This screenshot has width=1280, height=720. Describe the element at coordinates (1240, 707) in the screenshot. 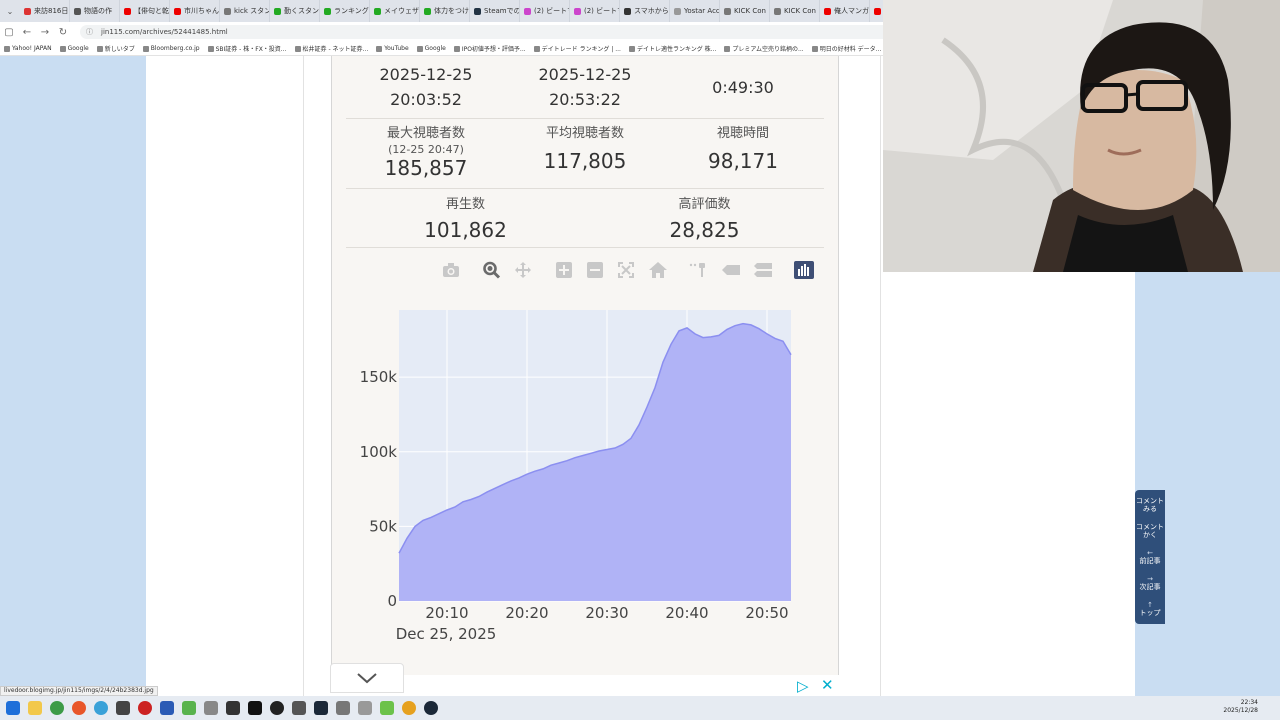

I see `system-clock: 22:34 2025/12/28` at that location.